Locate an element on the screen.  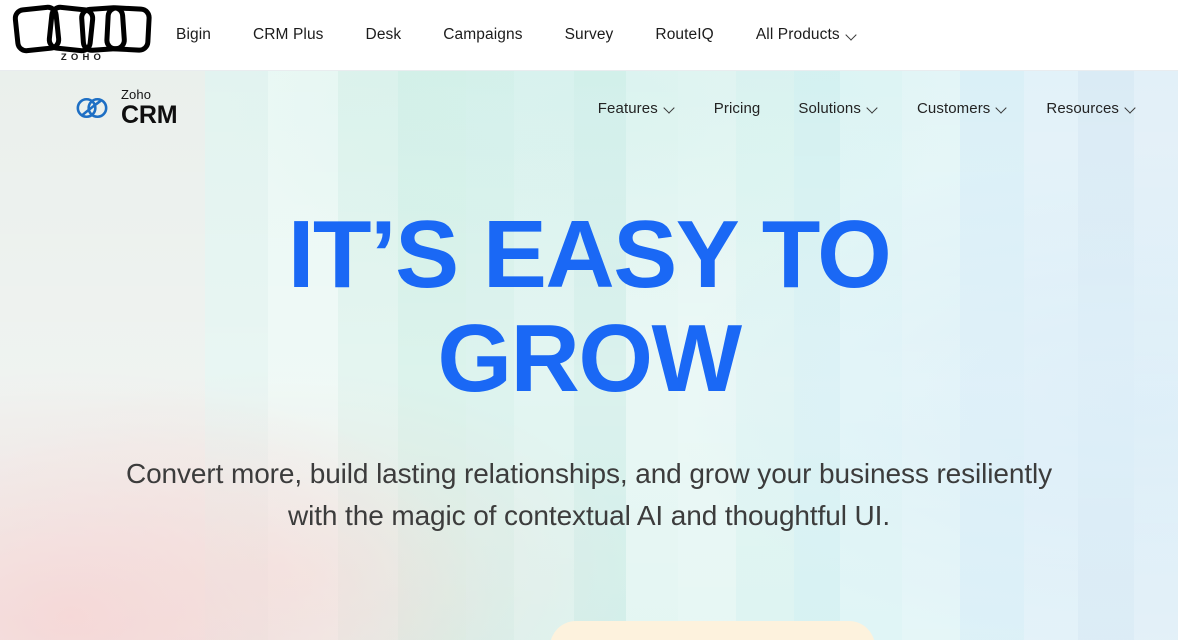
topnav-label: All Products is located at coordinates (797, 34).